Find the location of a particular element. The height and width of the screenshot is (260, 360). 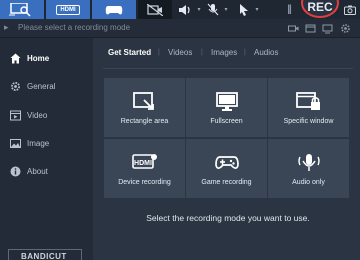

microphone-icon is located at coordinates (309, 163).